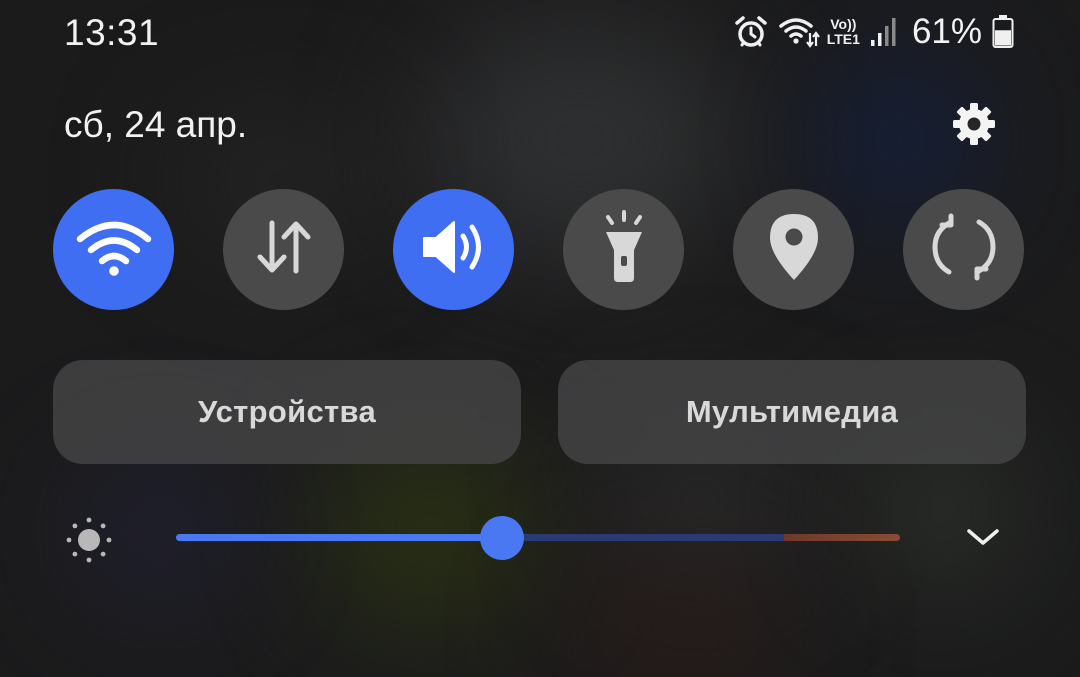 This screenshot has height=677, width=1080. Describe the element at coordinates (843, 24) in the screenshot. I see `volte-label: Vo))` at that location.